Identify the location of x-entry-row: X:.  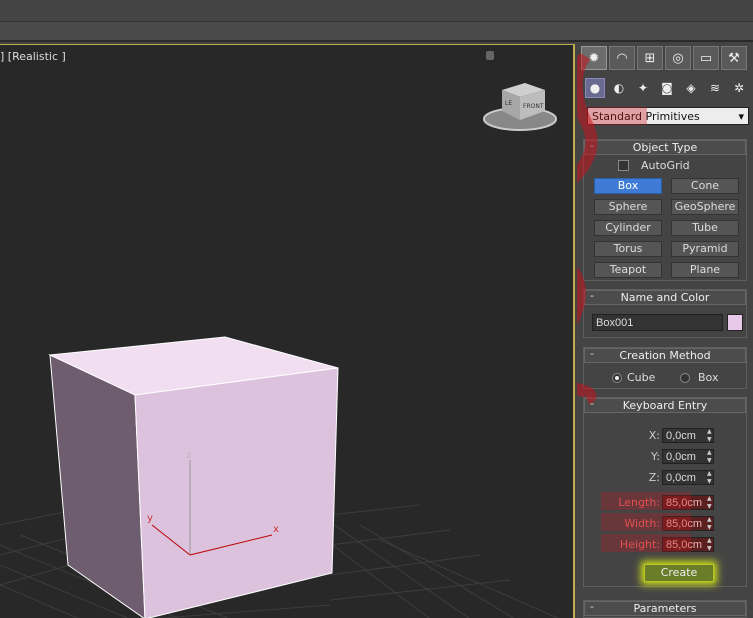
(649, 435).